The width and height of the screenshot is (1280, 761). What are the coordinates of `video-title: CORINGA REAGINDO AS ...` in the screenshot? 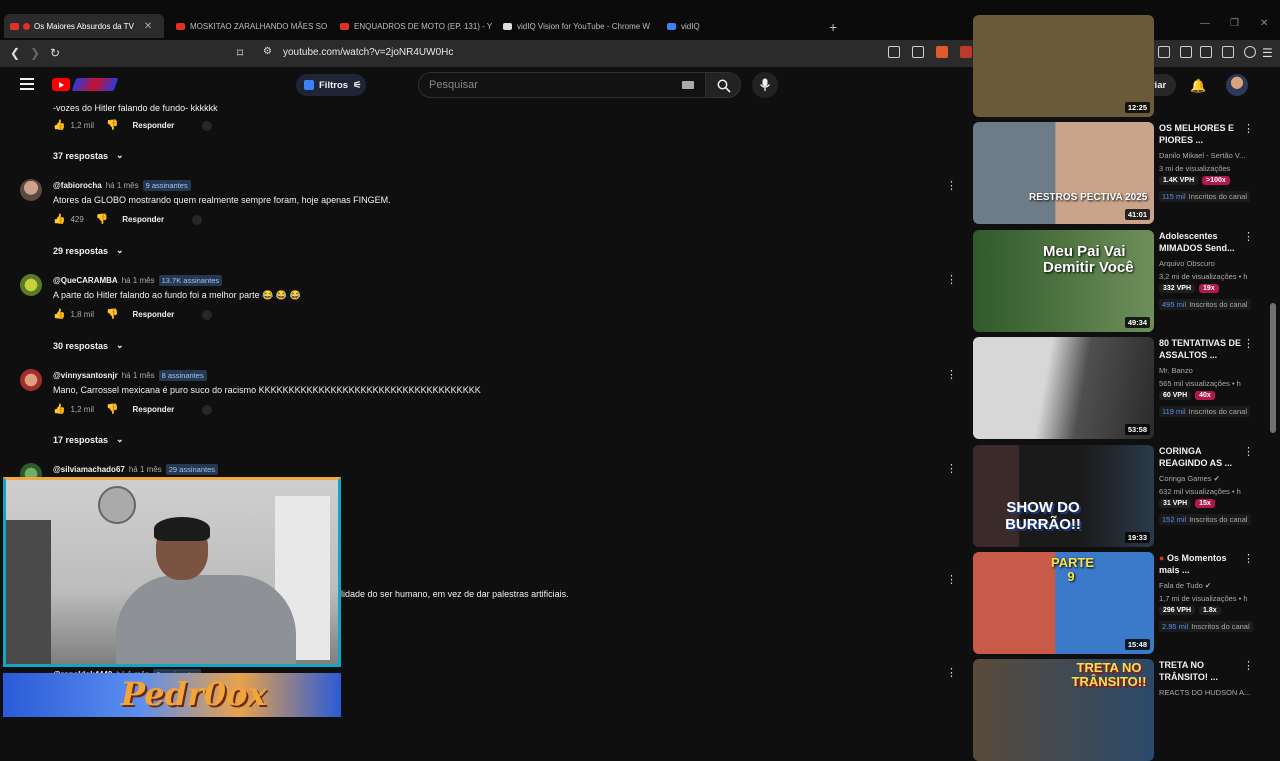 It's located at (1203, 457).